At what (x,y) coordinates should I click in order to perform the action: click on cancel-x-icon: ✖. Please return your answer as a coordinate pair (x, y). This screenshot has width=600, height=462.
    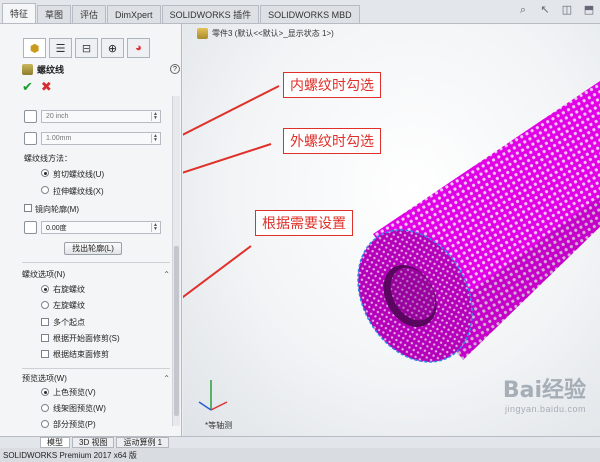
    Looking at the image, I should click on (46, 87).